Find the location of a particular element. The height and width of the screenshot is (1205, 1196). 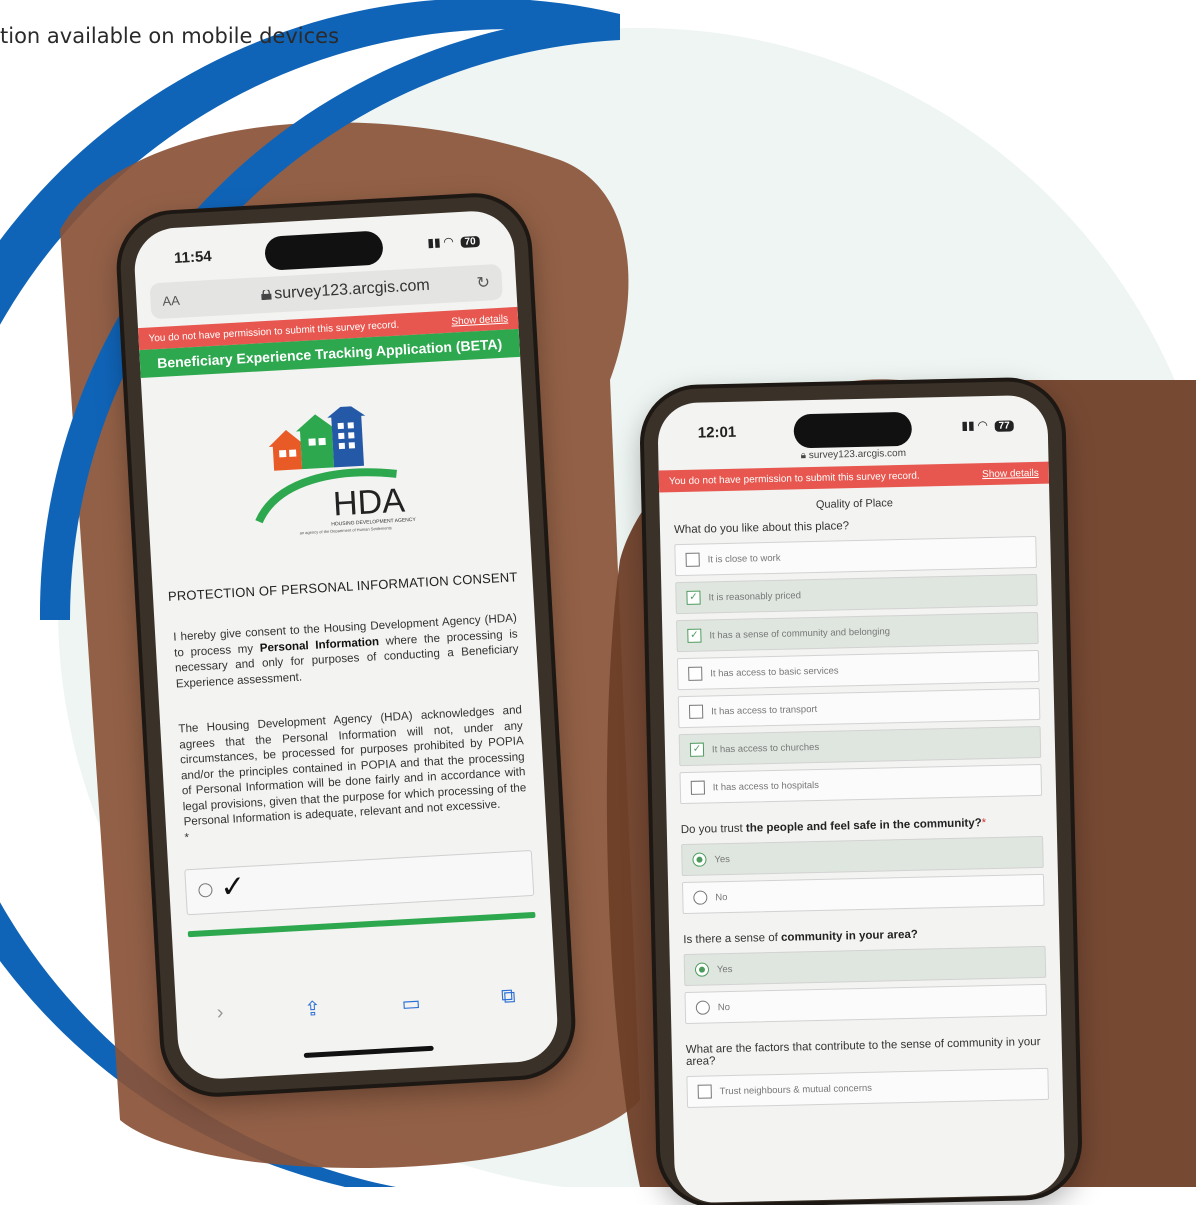

tabs-icon: ⧉ is located at coordinates (509, 998).